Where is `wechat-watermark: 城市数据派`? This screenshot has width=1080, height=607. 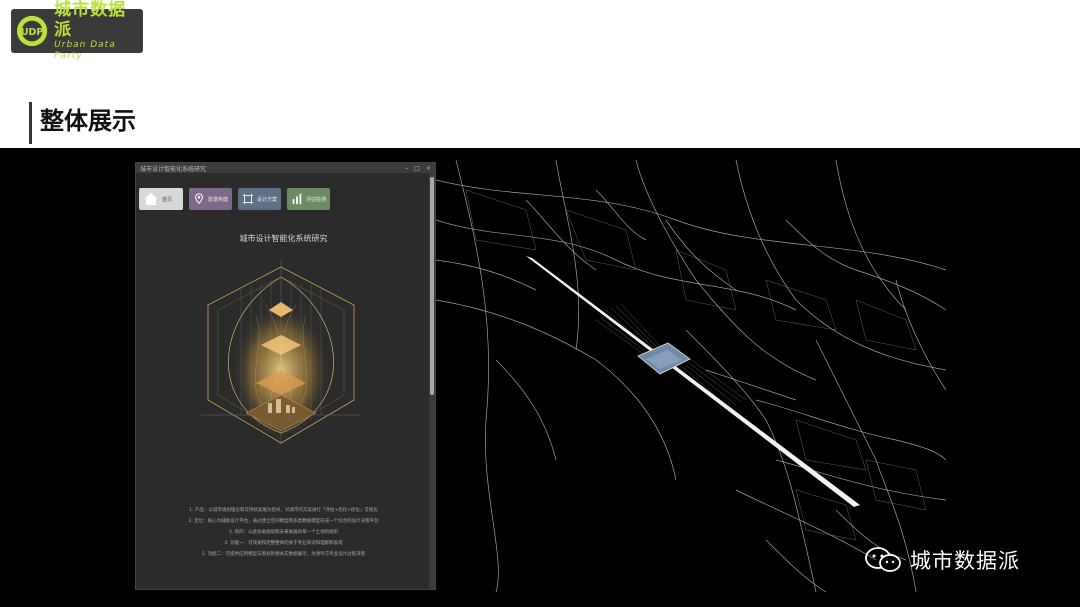 wechat-watermark: 城市数据派 is located at coordinates (942, 560).